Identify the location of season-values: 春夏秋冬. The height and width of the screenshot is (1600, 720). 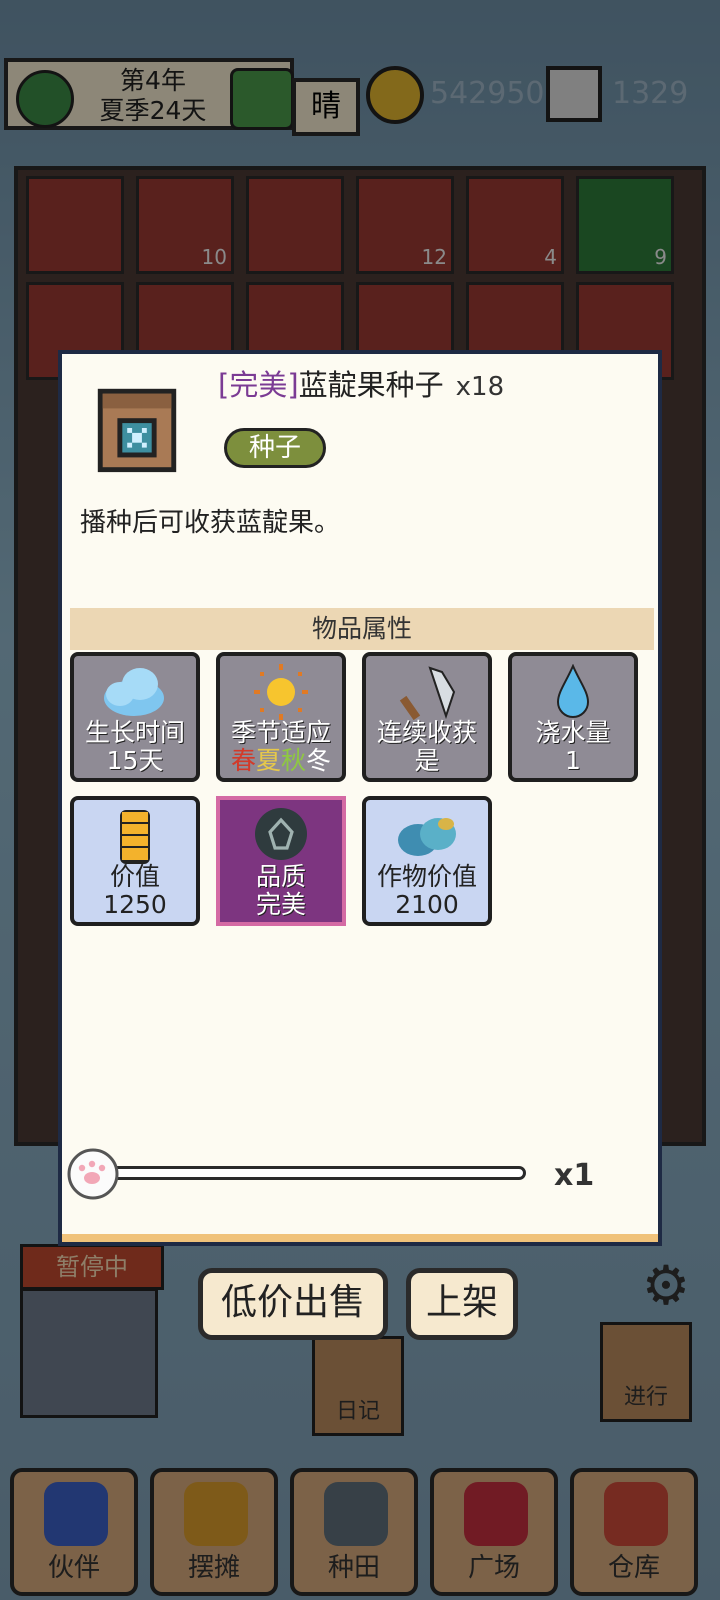
(281, 761).